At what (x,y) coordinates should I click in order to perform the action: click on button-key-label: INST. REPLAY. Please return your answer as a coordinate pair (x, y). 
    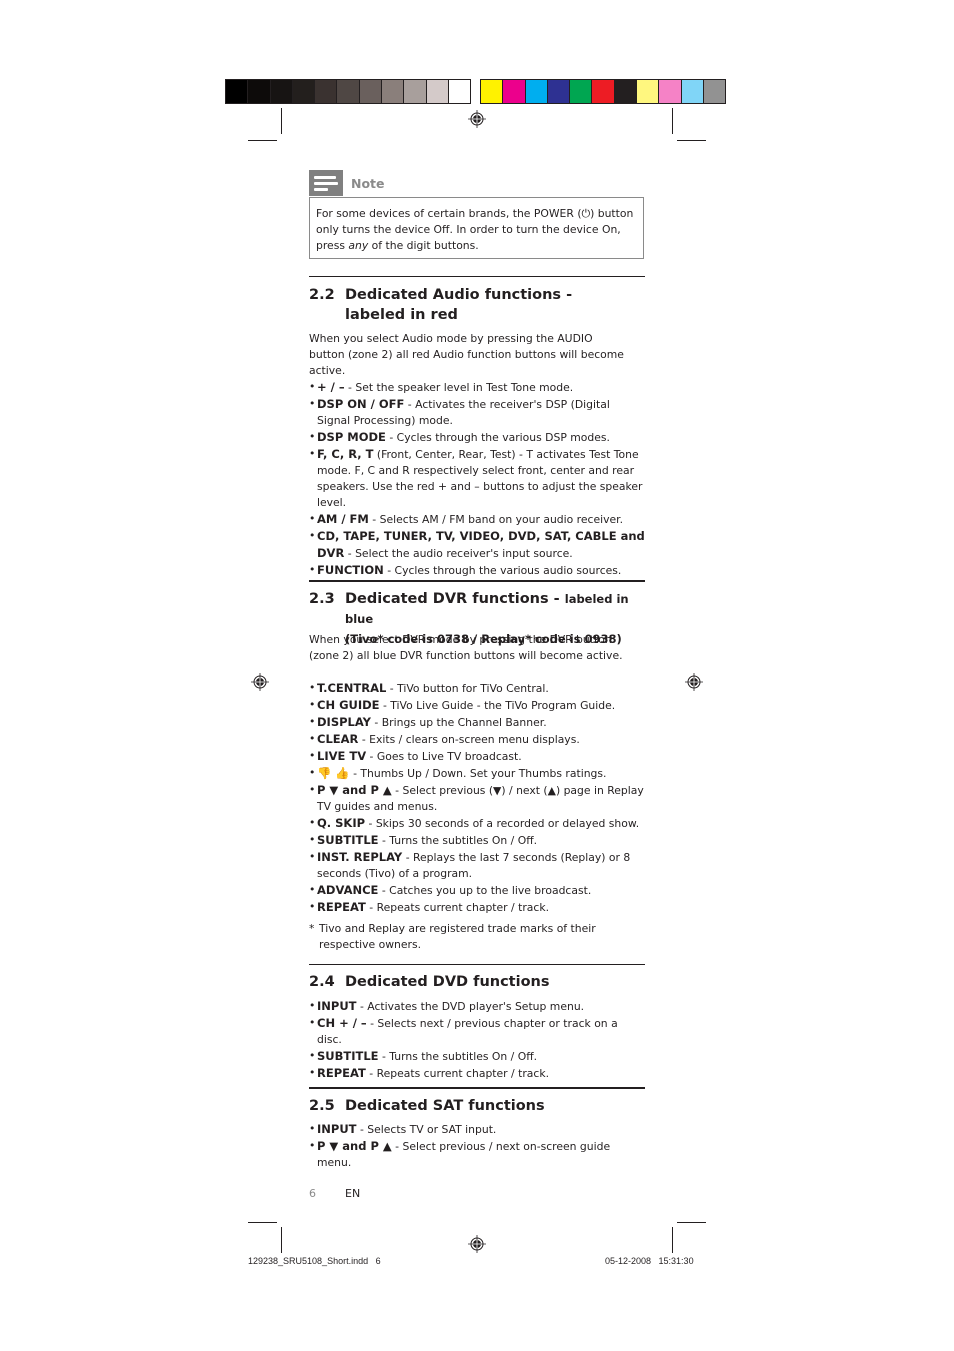
    Looking at the image, I should click on (360, 857).